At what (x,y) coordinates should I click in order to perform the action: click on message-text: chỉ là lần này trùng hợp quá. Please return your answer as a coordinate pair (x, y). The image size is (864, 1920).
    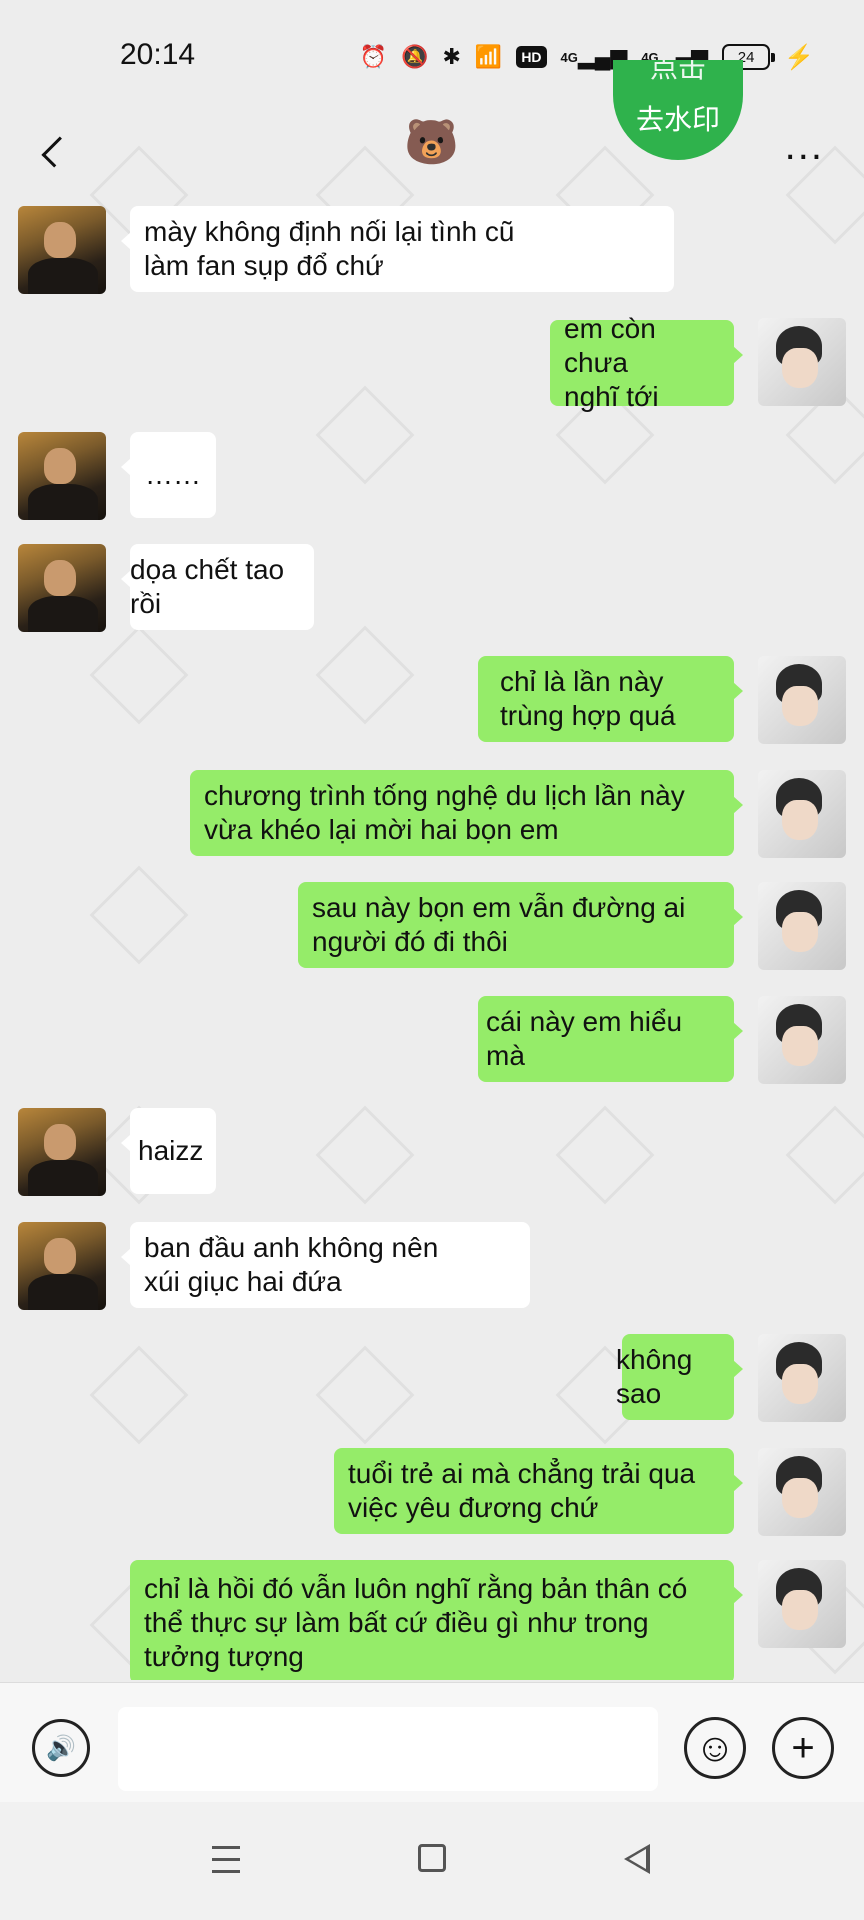
    Looking at the image, I should click on (588, 698).